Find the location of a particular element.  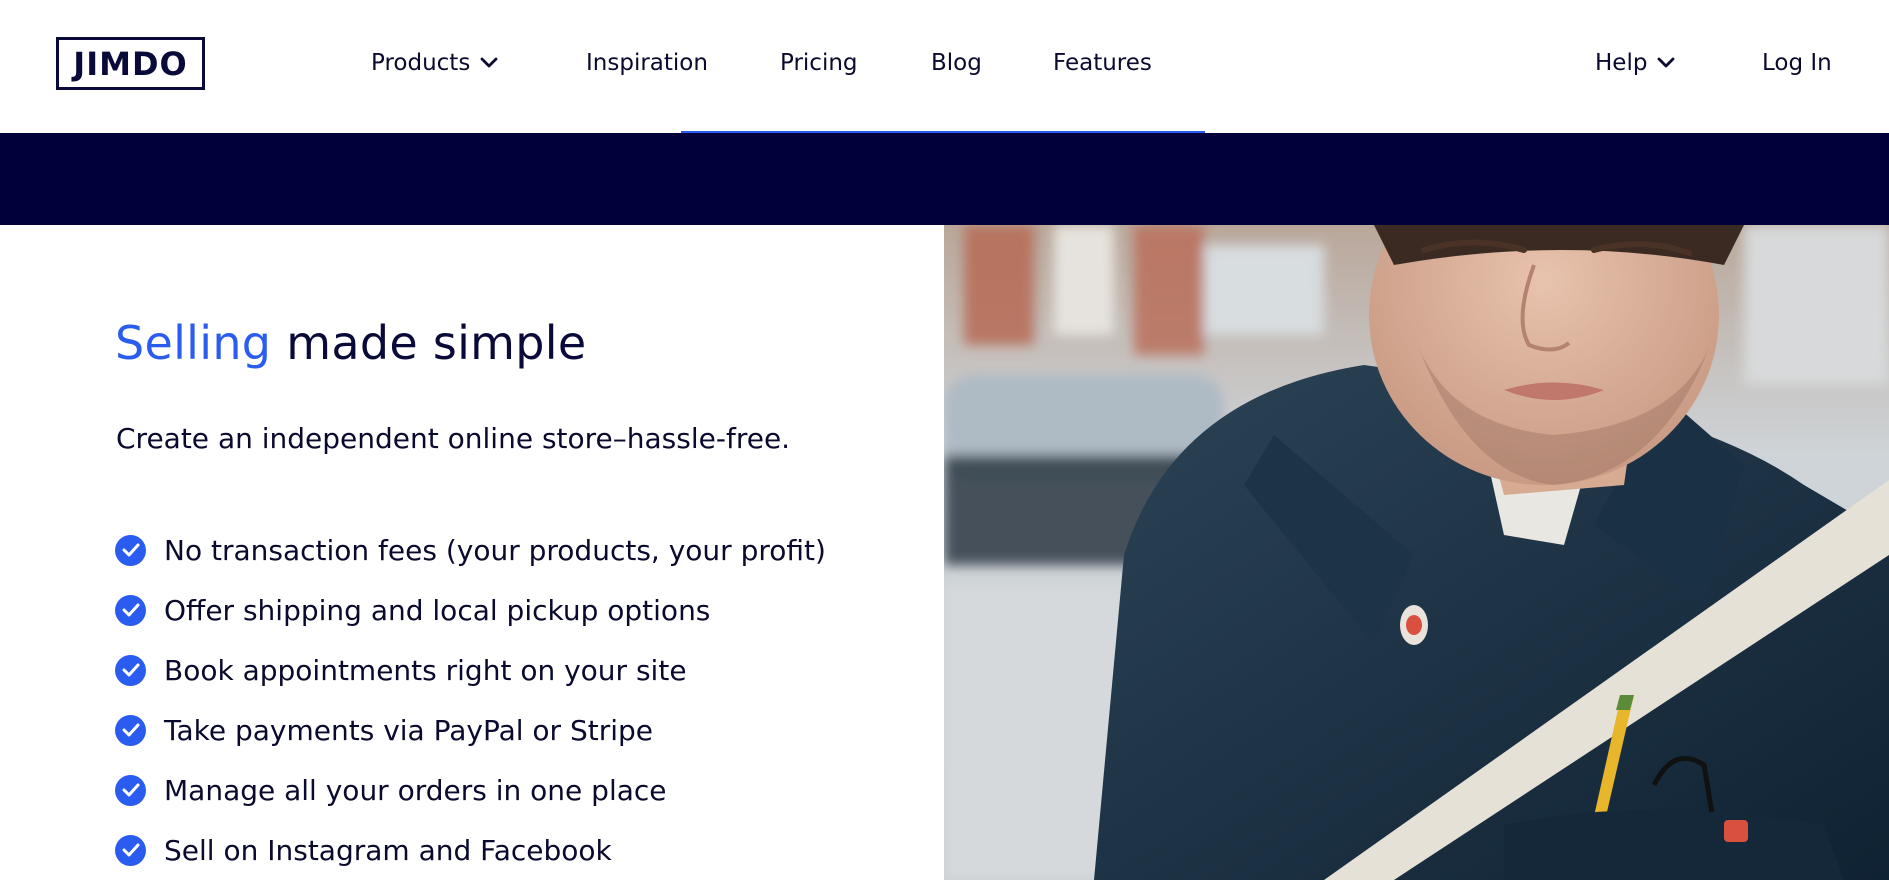

nav-help-label: Help is located at coordinates (1621, 63).